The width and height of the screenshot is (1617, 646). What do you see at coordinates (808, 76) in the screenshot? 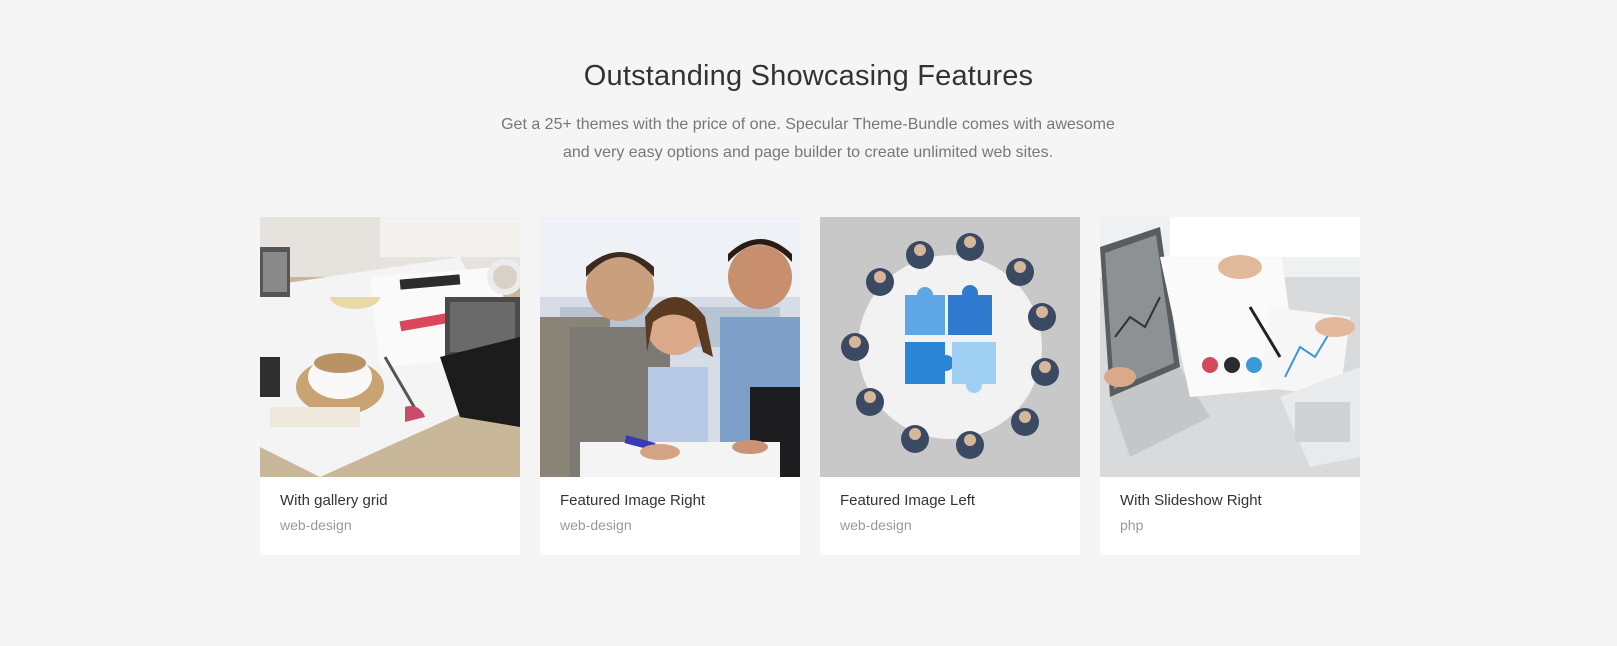
I see `section-heading: Outstanding Showcasing Features` at bounding box center [808, 76].